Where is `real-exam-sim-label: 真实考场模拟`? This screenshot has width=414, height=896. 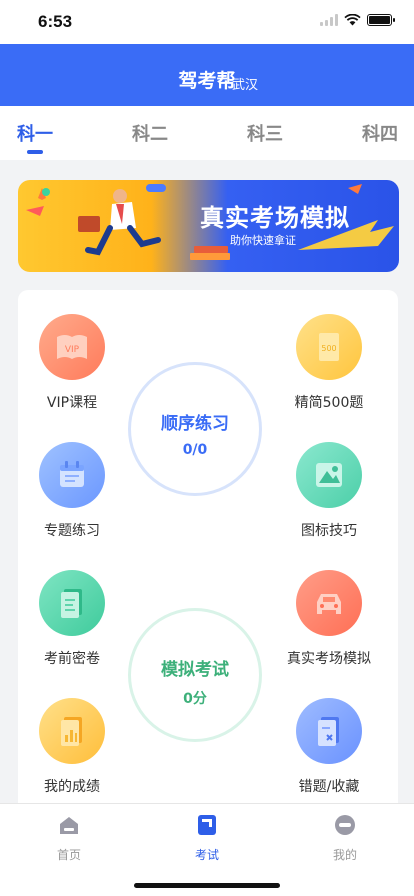 real-exam-sim-label: 真实考场模拟 is located at coordinates (329, 659).